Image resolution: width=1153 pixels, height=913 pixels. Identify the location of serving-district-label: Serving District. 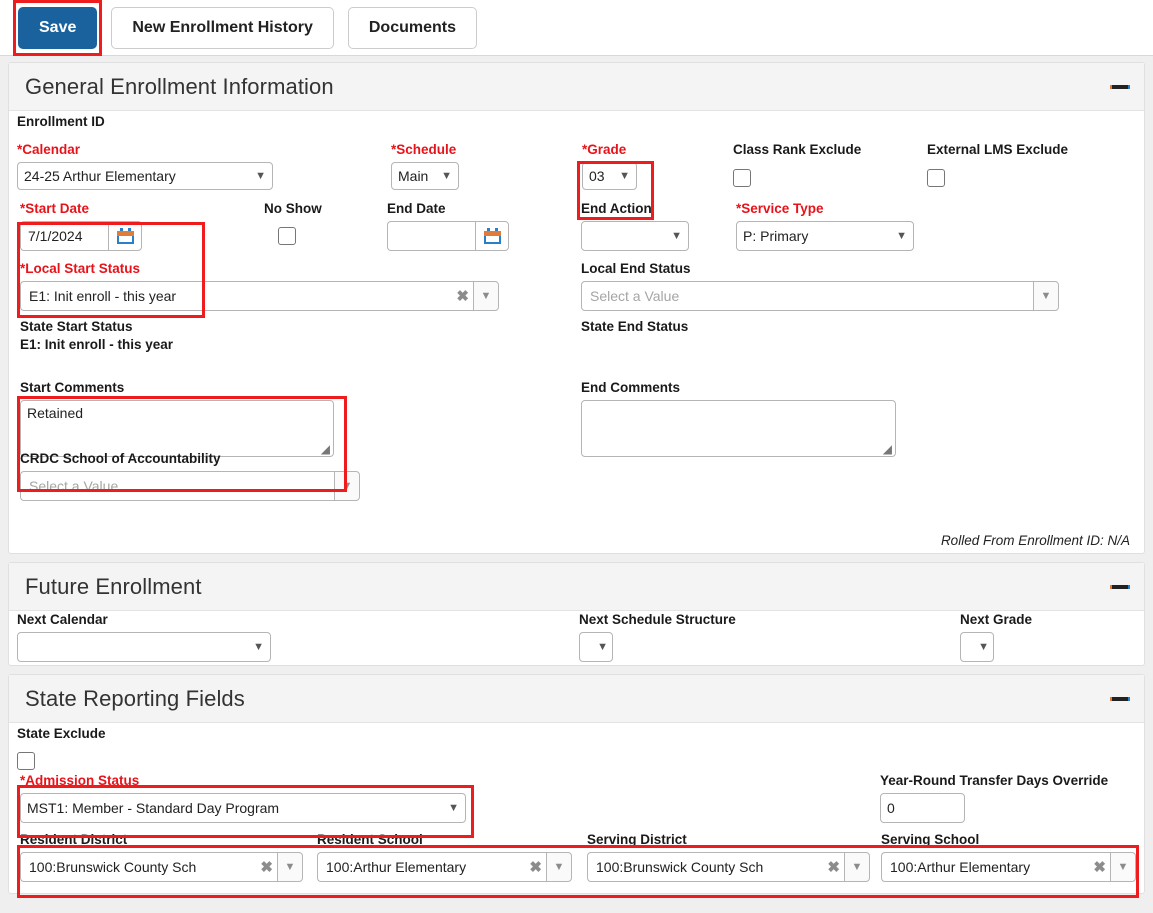
(637, 839).